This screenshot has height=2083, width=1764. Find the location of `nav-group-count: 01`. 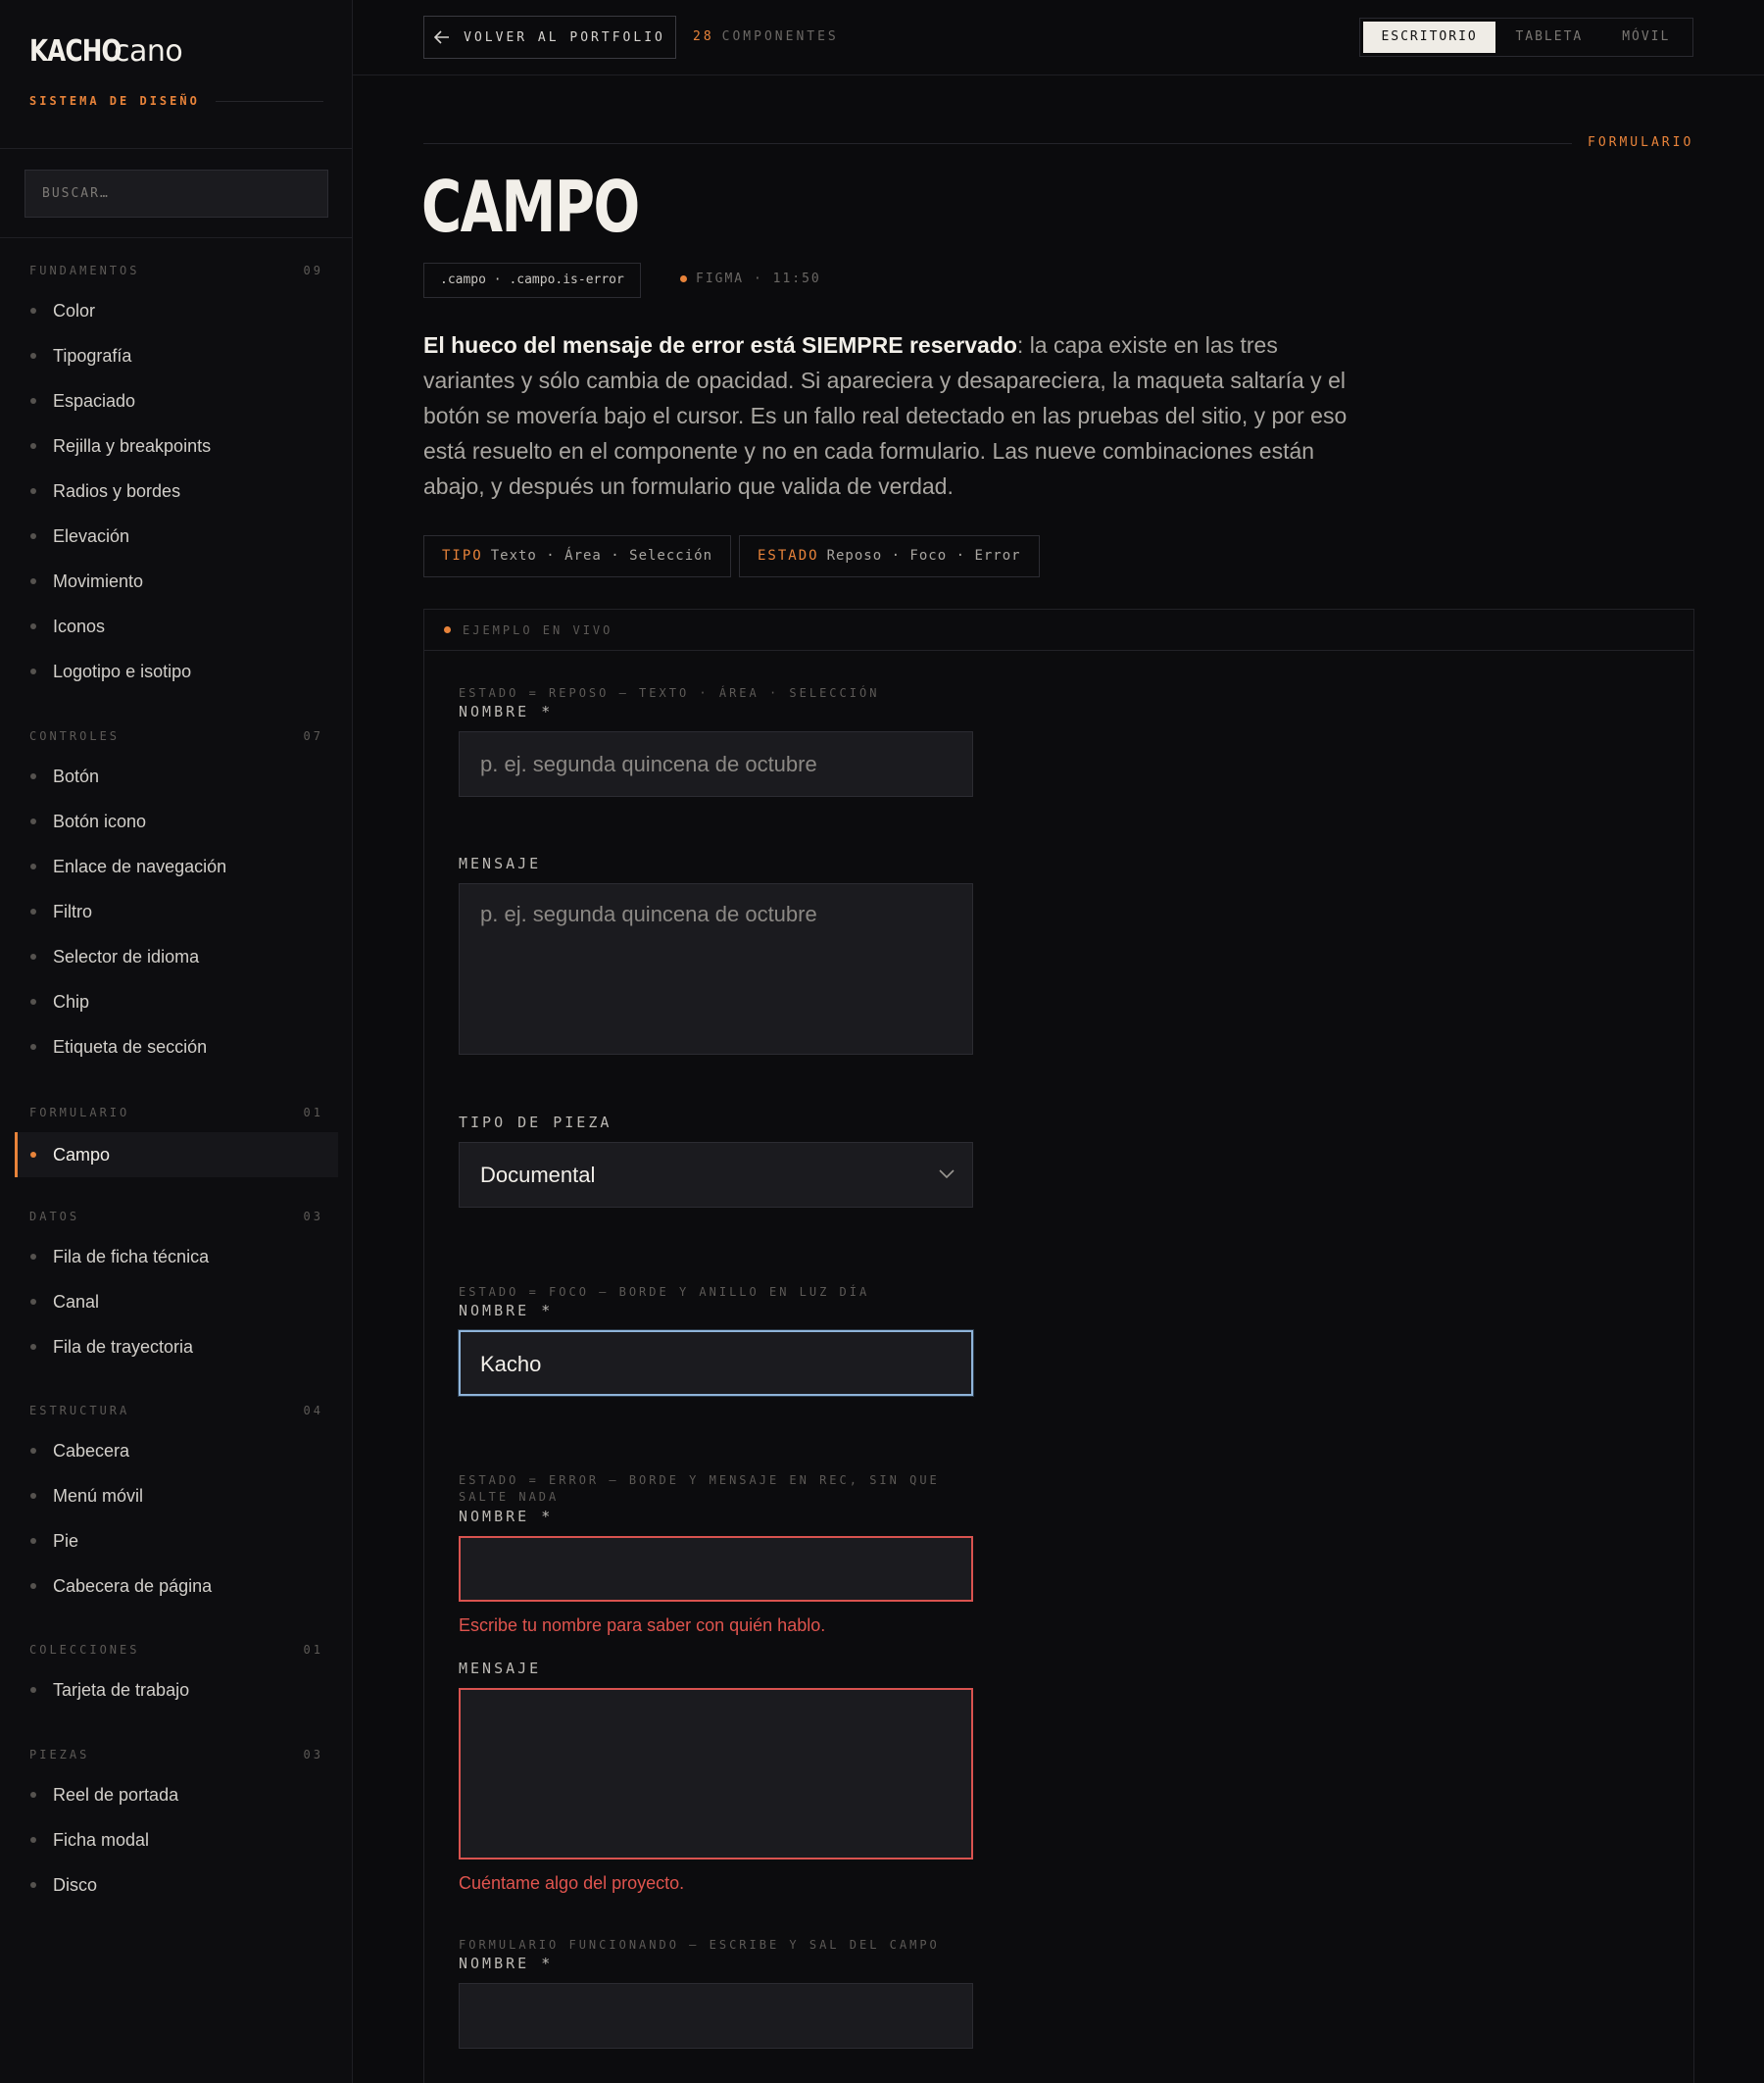

nav-group-count: 01 is located at coordinates (313, 1112).